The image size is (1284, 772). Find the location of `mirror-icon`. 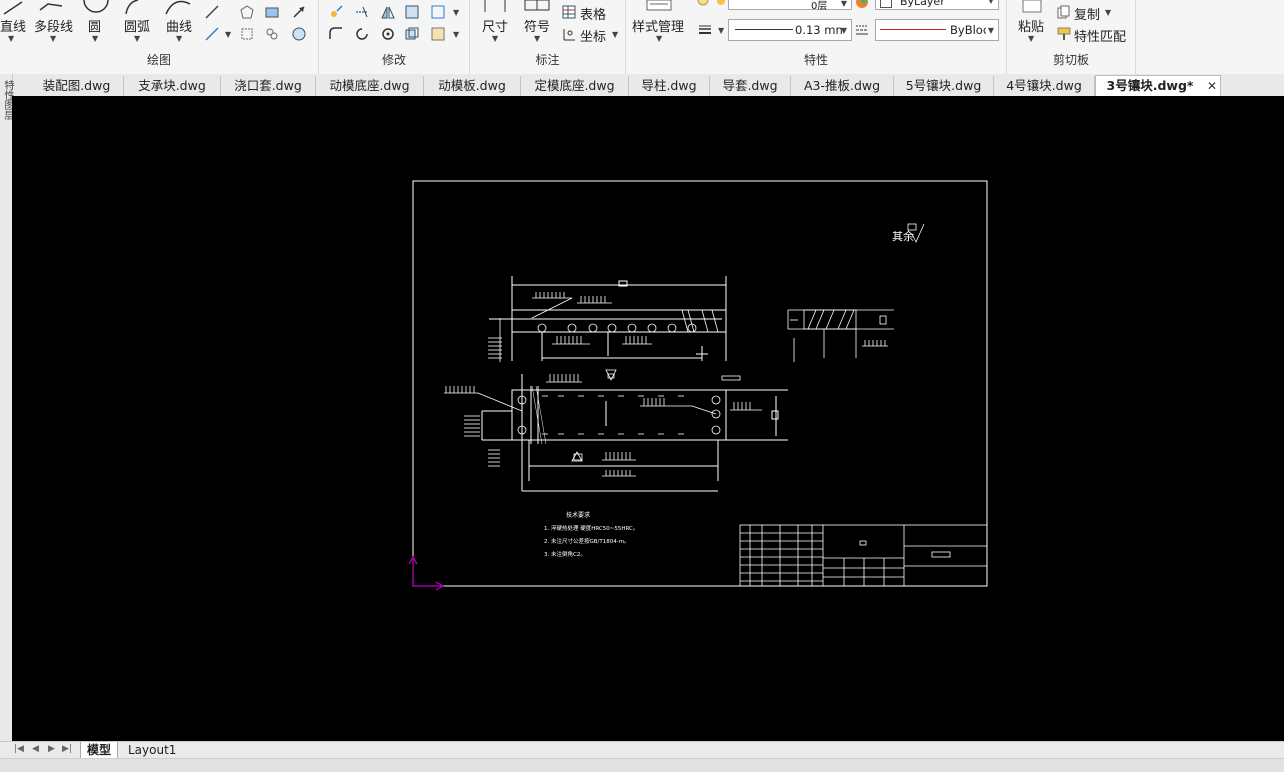

mirror-icon is located at coordinates (388, 12).